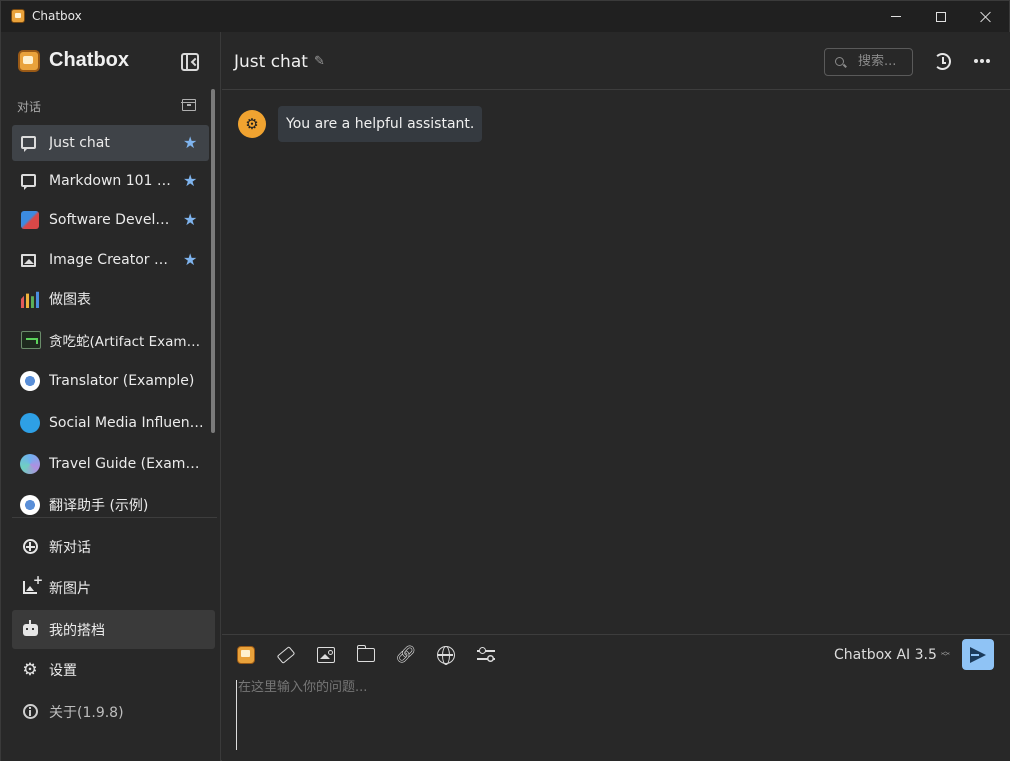 The image size is (1010, 761). Describe the element at coordinates (320, 61) in the screenshot. I see `edit-pencil-icon: ✎` at that location.